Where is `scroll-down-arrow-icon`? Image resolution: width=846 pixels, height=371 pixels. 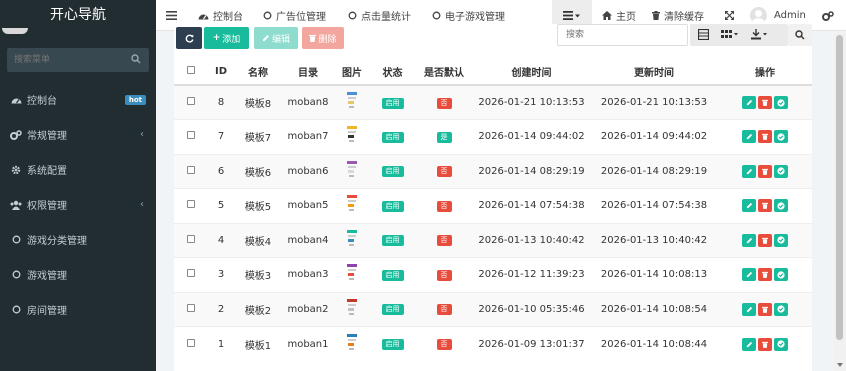
scroll-down-arrow-icon is located at coordinates (840, 365).